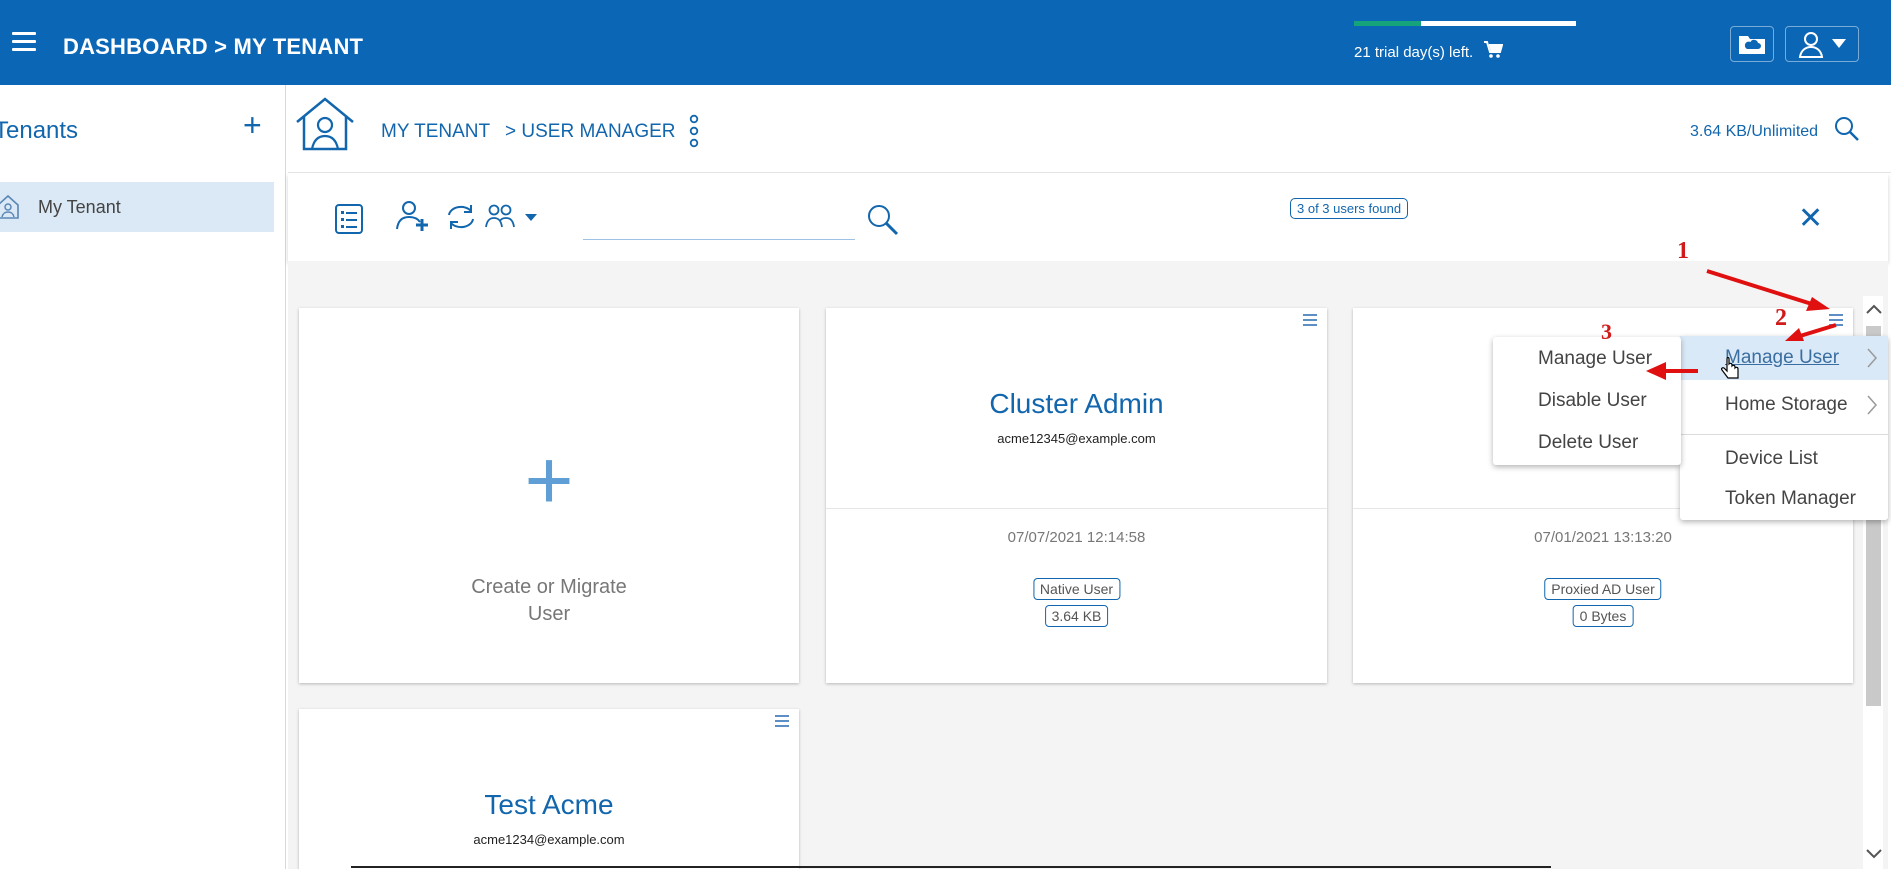 The width and height of the screenshot is (1891, 869). Describe the element at coordinates (549, 839) in the screenshot. I see `user-email: acme1234@example.com` at that location.